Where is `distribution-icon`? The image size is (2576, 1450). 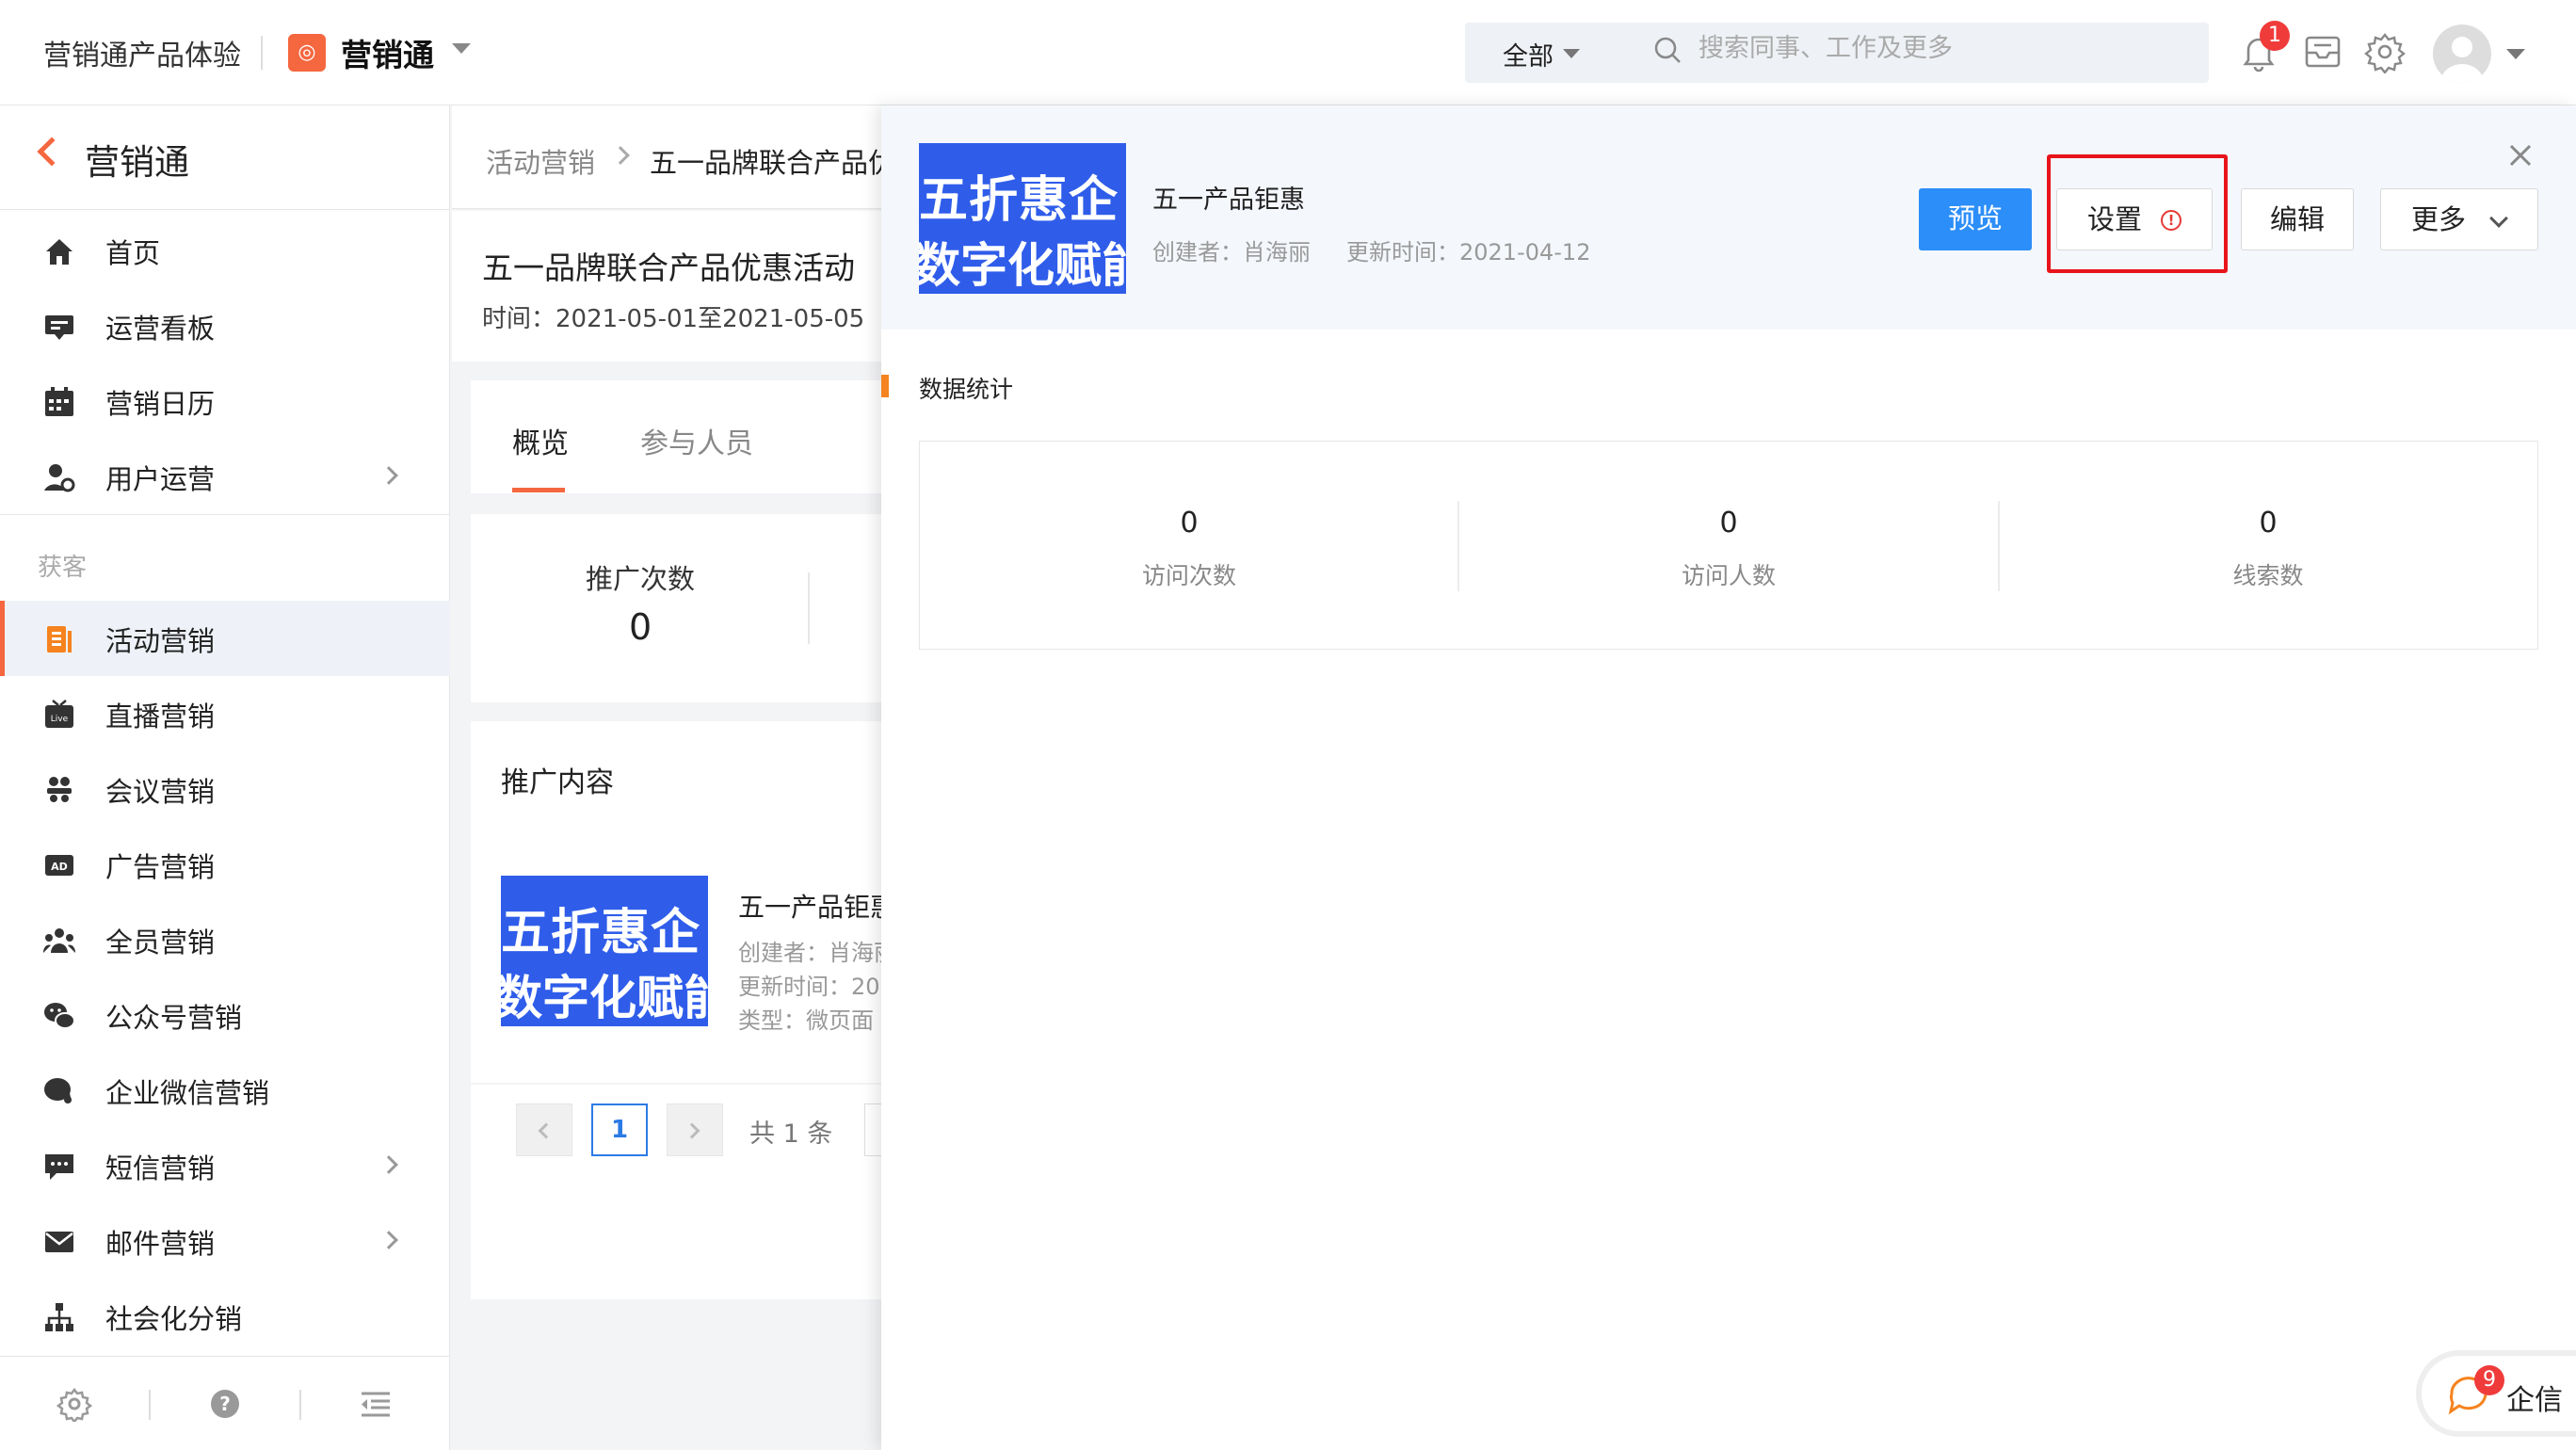
distribution-icon is located at coordinates (59, 1317).